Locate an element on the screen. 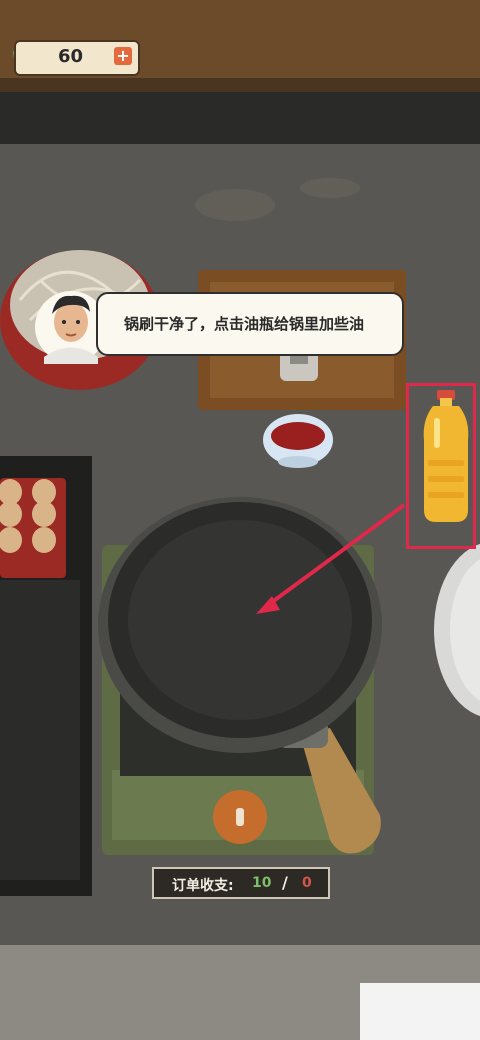 This screenshot has height=1040, width=480. corner-panel is located at coordinates (420, 1011).